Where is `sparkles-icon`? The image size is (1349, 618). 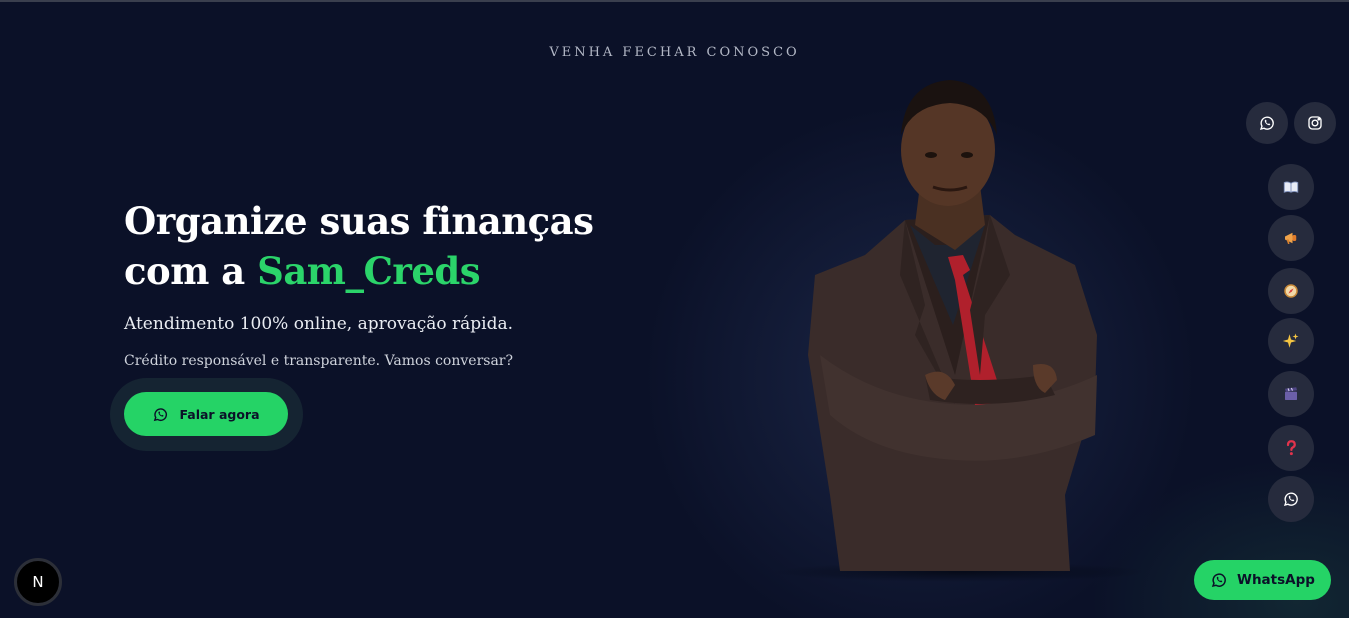
sparkles-icon is located at coordinates (1291, 341).